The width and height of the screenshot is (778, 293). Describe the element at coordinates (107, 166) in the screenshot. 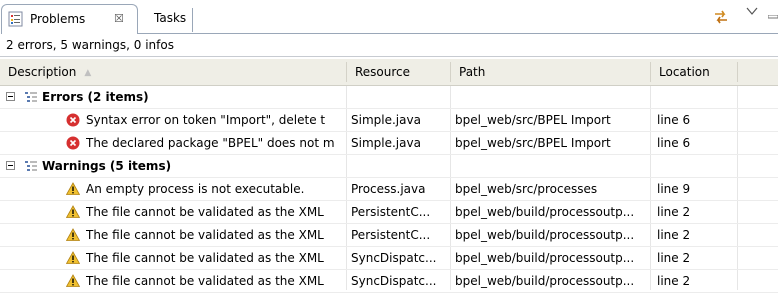

I see `group-label: Warnings (5 items)` at that location.